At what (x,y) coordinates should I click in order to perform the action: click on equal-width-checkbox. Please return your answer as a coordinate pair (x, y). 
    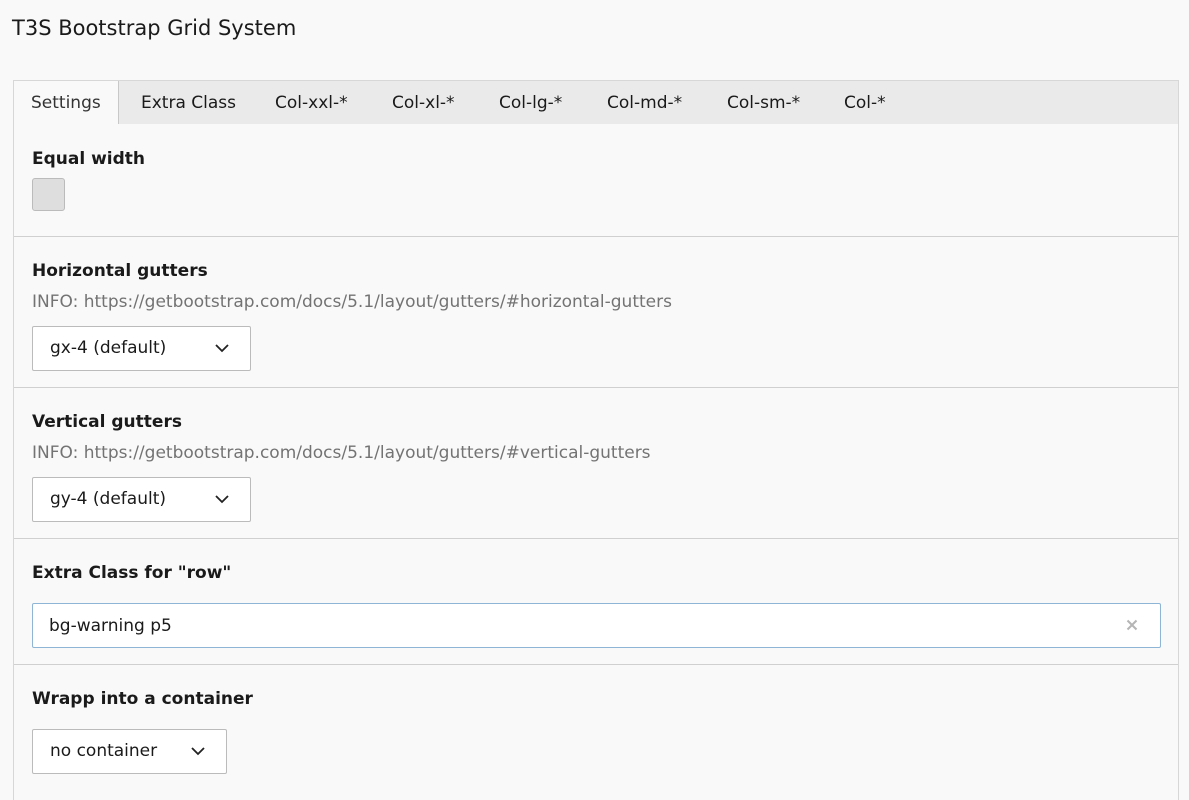
    Looking at the image, I should click on (48, 194).